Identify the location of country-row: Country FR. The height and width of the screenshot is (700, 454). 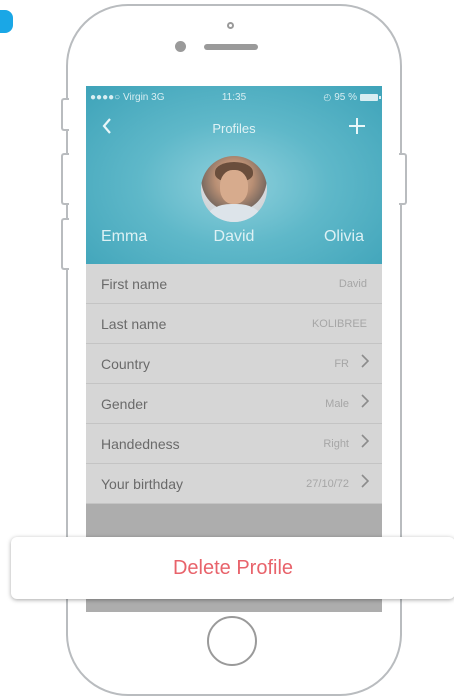
(234, 364).